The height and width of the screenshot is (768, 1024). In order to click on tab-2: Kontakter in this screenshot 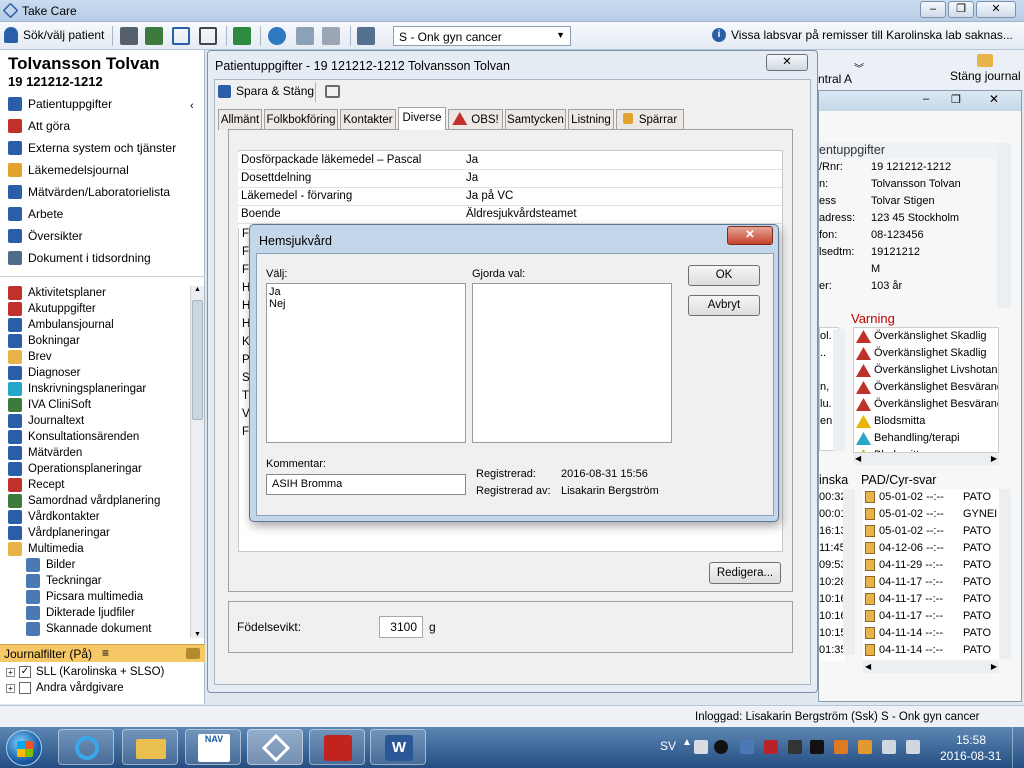, I will do `click(368, 119)`.